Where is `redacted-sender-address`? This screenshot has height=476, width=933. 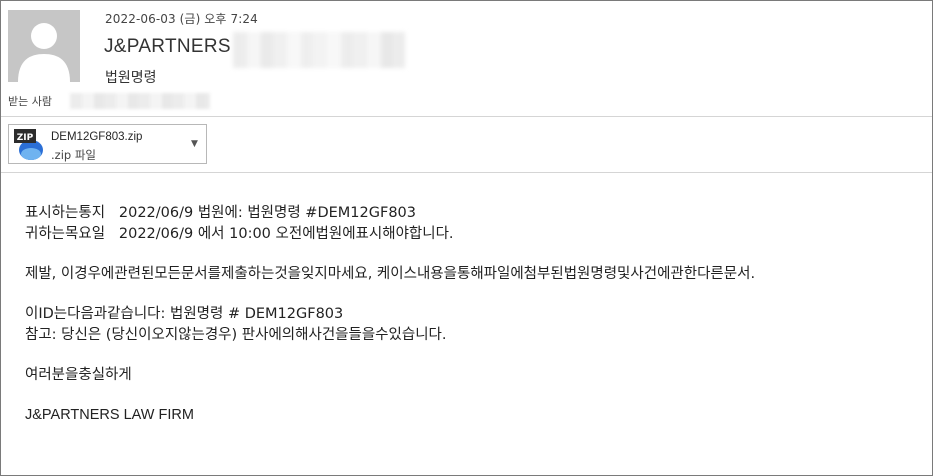 redacted-sender-address is located at coordinates (319, 50).